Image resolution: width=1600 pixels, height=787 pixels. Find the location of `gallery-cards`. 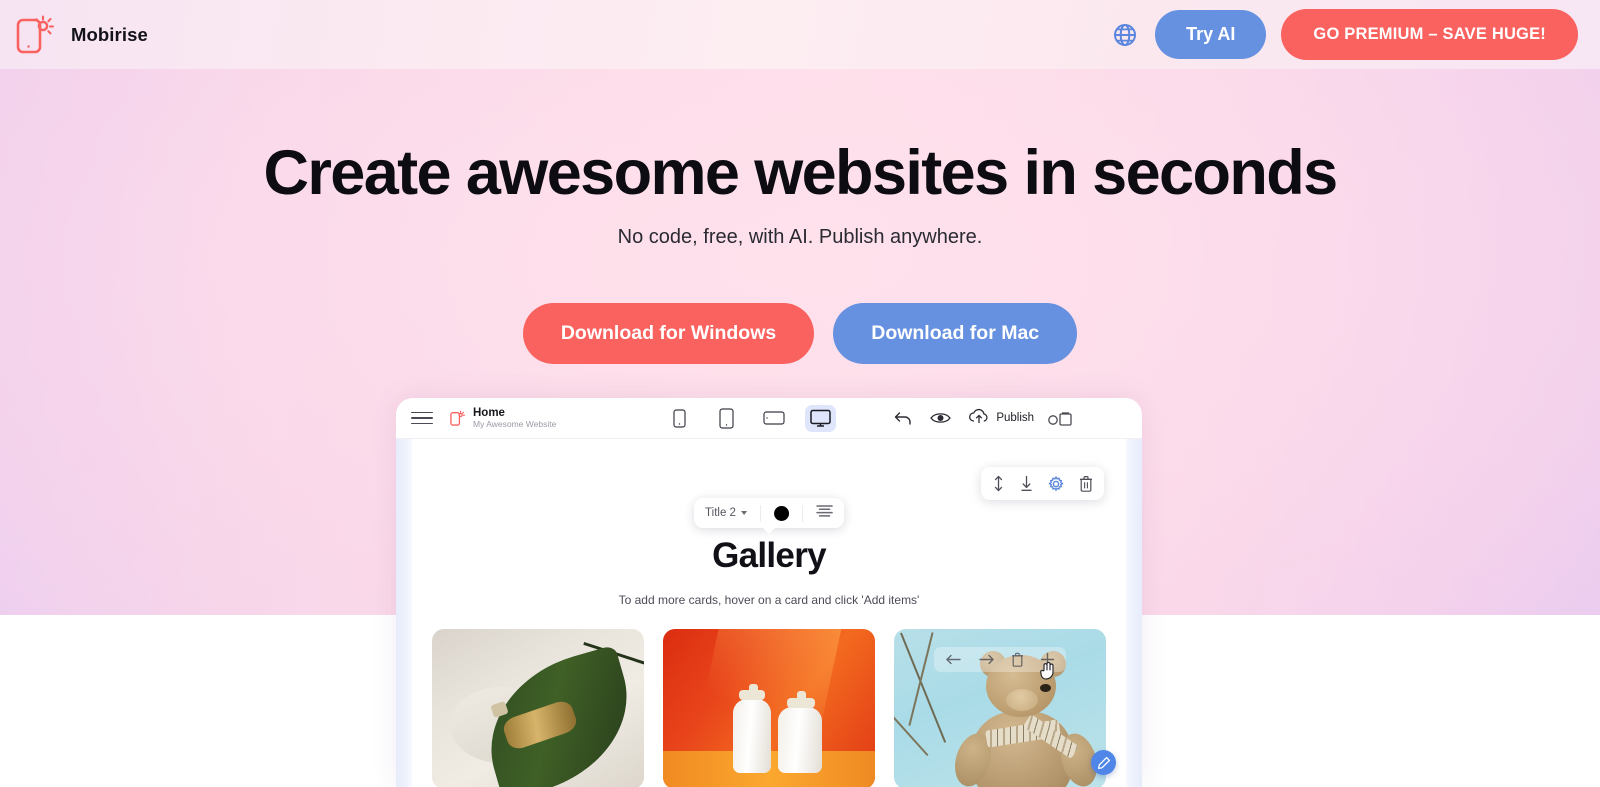

gallery-cards is located at coordinates (769, 708).